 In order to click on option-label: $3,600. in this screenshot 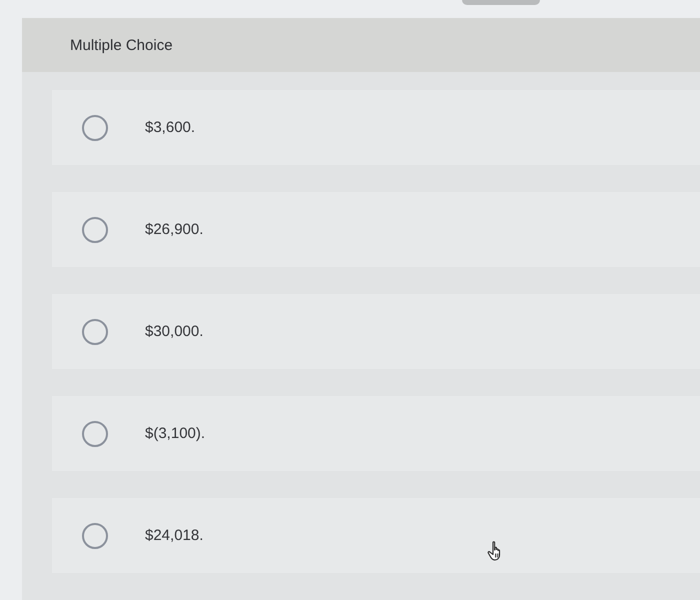, I will do `click(170, 127)`.